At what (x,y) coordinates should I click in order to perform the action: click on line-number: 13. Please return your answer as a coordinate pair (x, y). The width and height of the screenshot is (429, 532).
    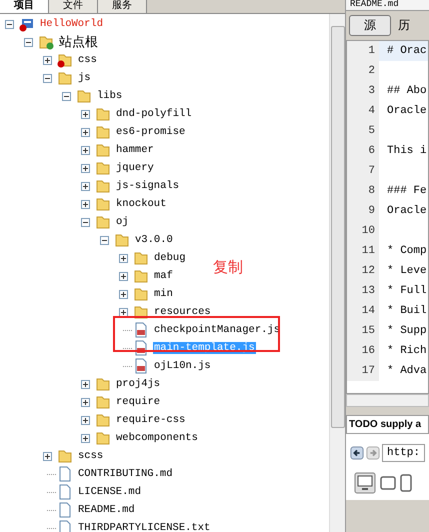
    Looking at the image, I should click on (363, 291).